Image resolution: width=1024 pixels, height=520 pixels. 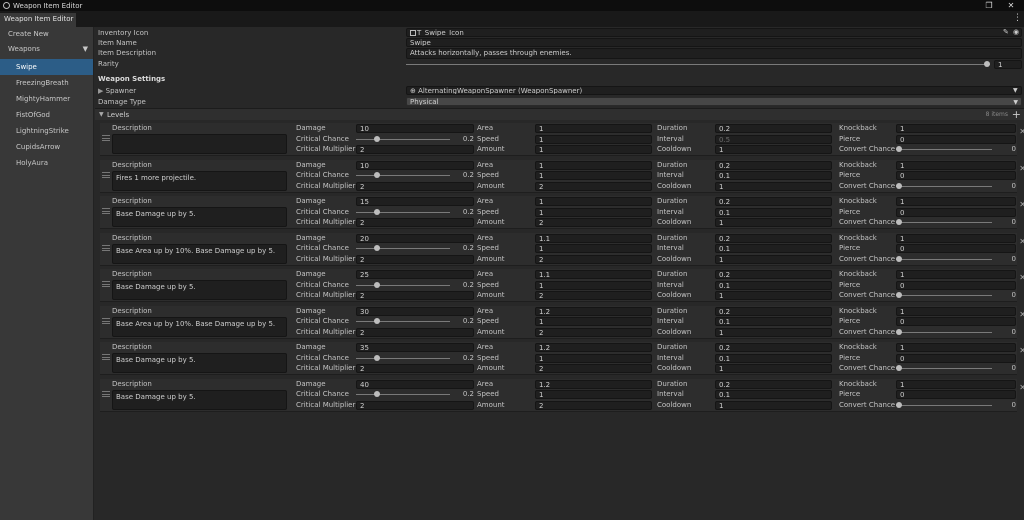 What do you see at coordinates (100, 91) in the screenshot?
I see `expand-arrow-icon: ▶` at bounding box center [100, 91].